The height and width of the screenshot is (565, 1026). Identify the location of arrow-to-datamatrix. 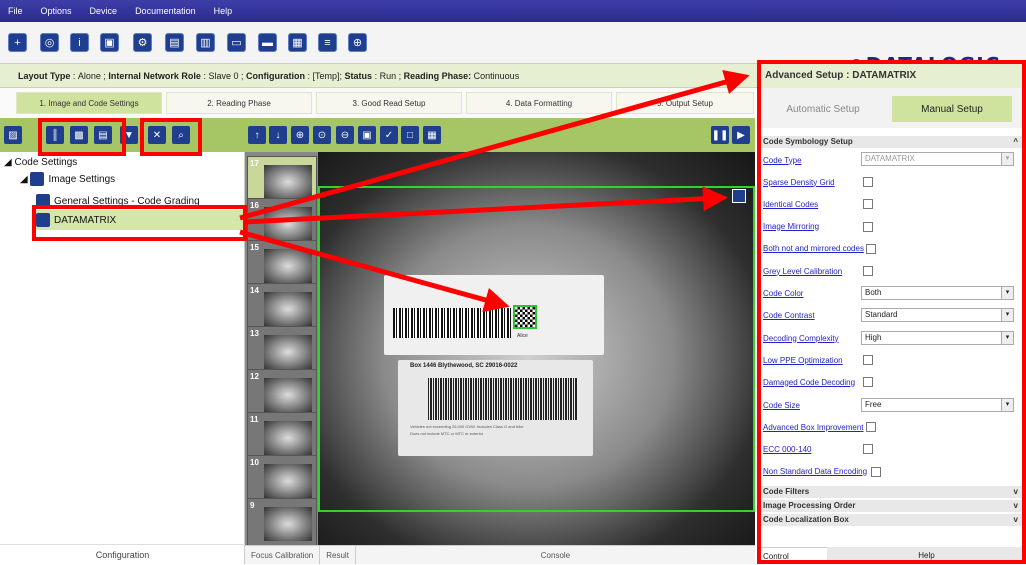
(374, 271).